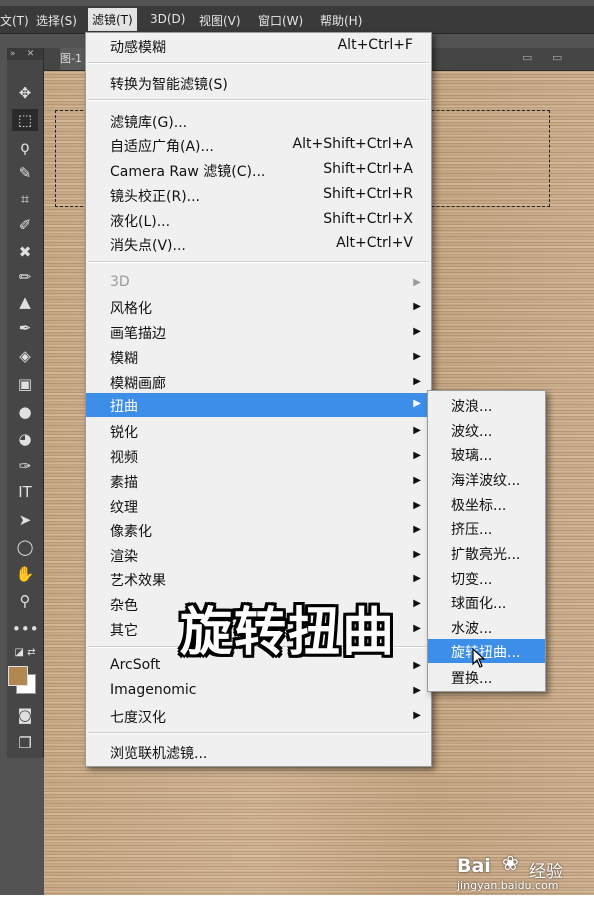  What do you see at coordinates (138, 384) in the screenshot?
I see `menu-item-label: 模糊画廊` at bounding box center [138, 384].